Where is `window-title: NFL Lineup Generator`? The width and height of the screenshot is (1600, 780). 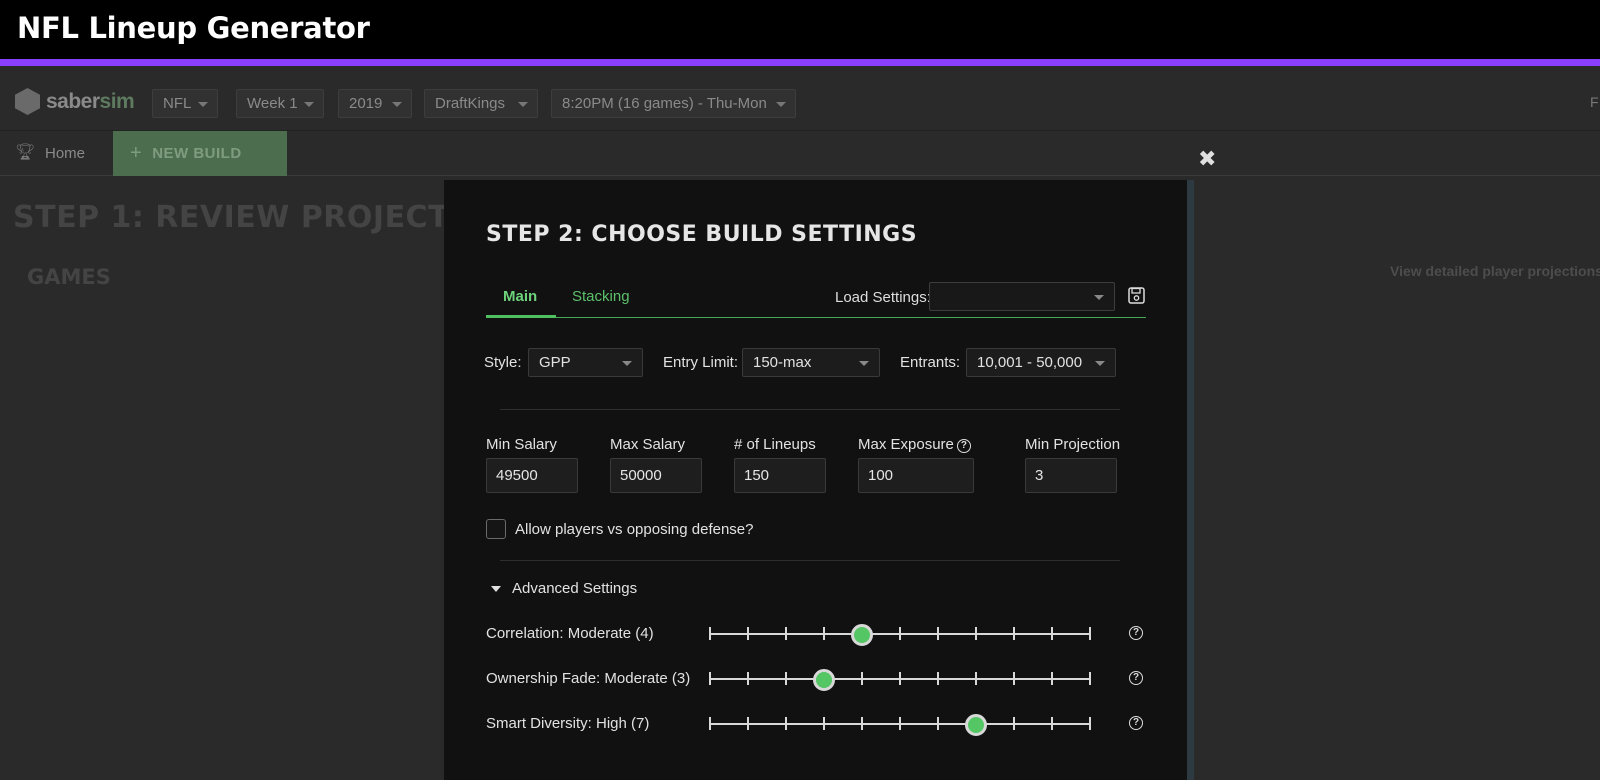
window-title: NFL Lineup Generator is located at coordinates (193, 28).